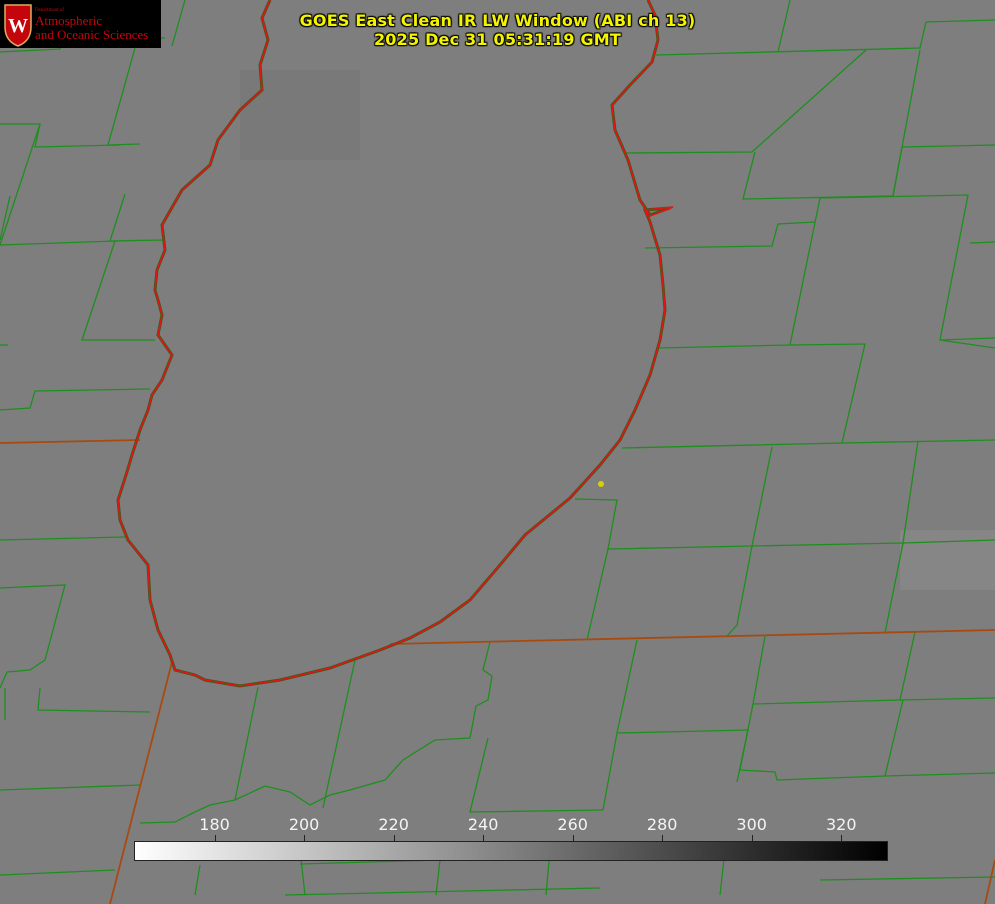 The image size is (995, 904). What do you see at coordinates (662, 824) in the screenshot?
I see `colorbar-tick-label: 280` at bounding box center [662, 824].